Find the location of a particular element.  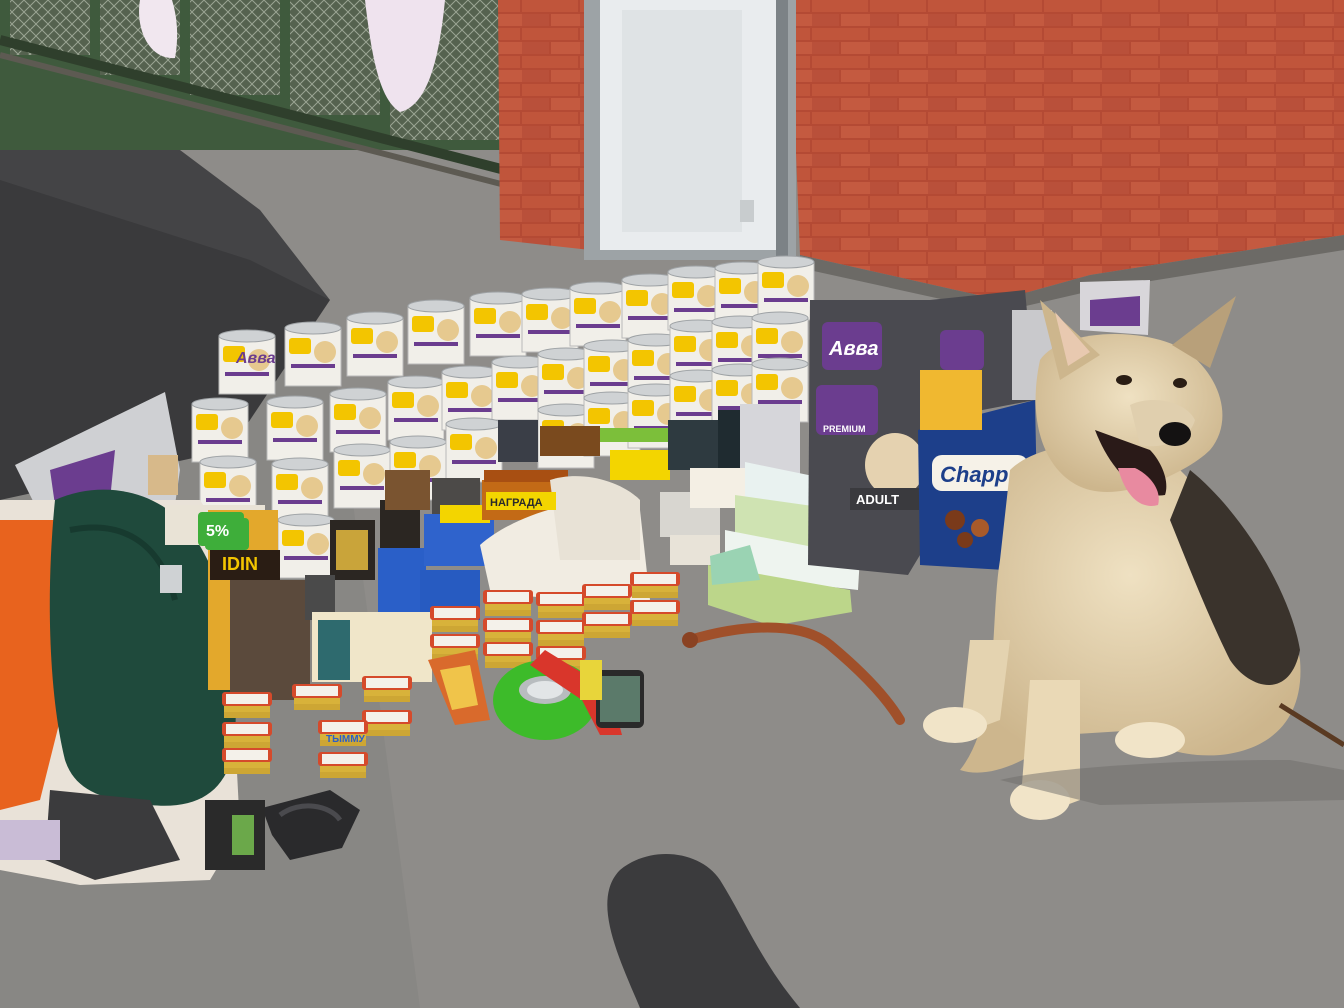

jacket is located at coordinates (120, 687).